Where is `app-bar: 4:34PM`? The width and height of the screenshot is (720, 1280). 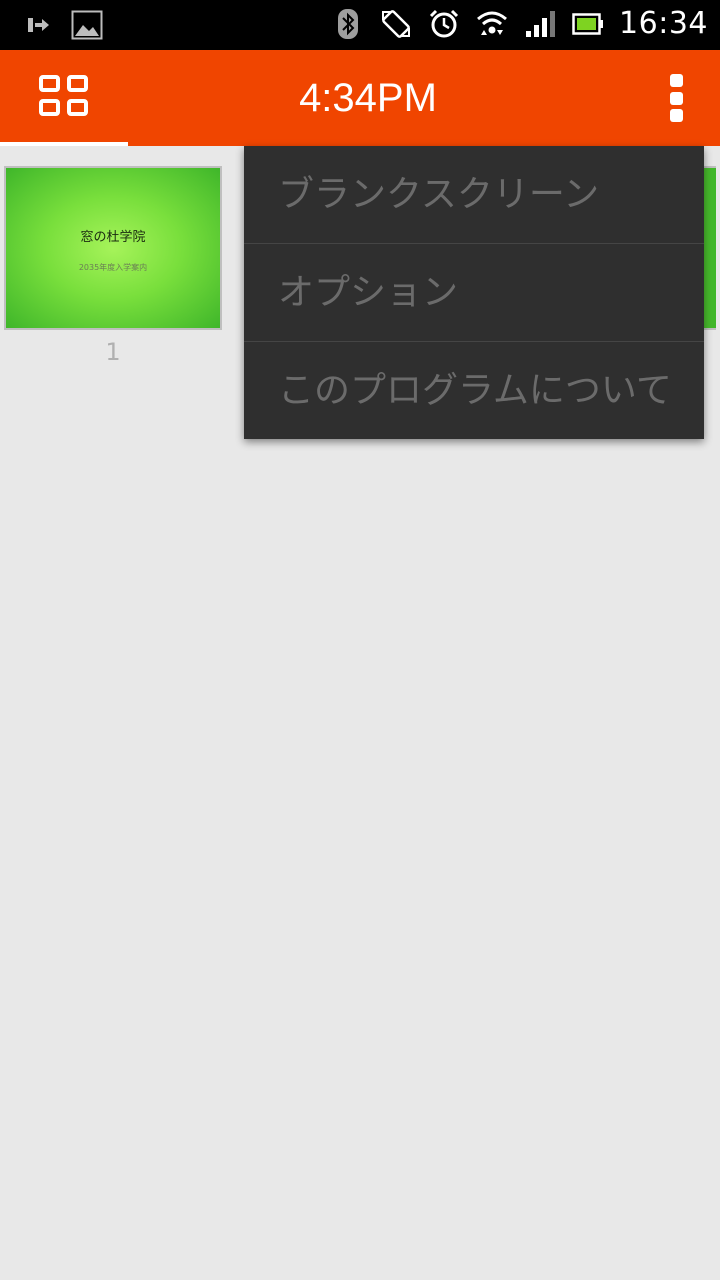 app-bar: 4:34PM is located at coordinates (360, 98).